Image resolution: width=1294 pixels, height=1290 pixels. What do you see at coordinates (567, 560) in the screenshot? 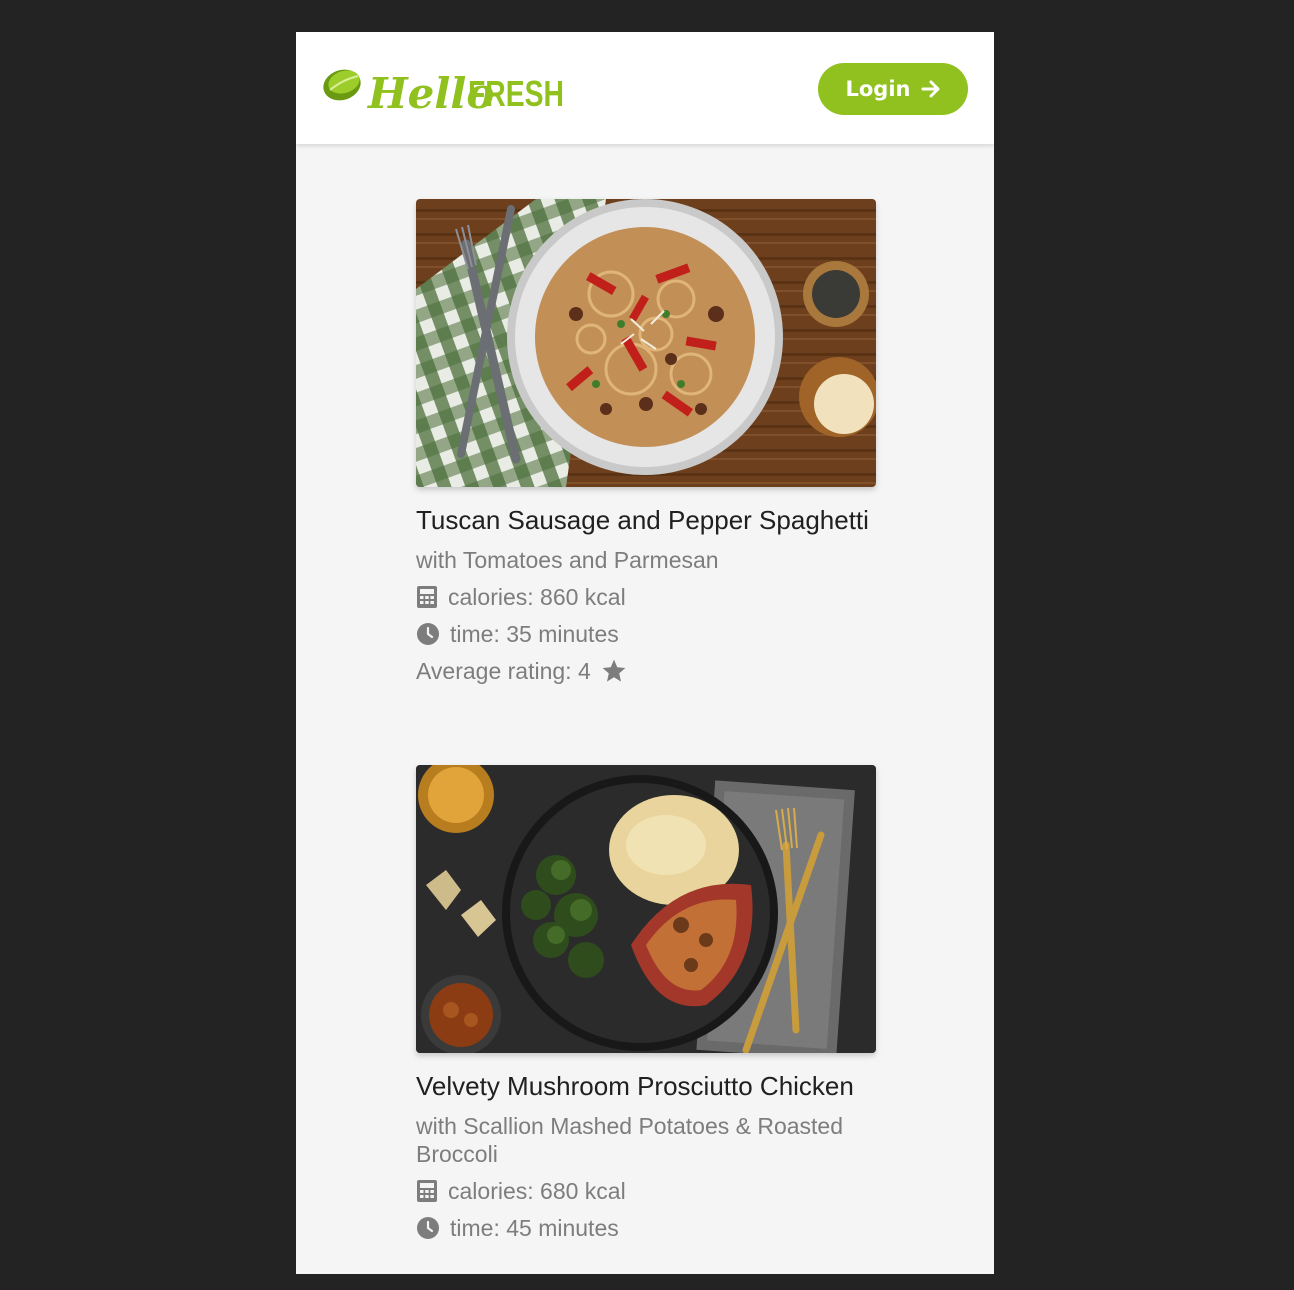
I see `recipe-subtitle: with Tomatoes and Parmesan` at bounding box center [567, 560].